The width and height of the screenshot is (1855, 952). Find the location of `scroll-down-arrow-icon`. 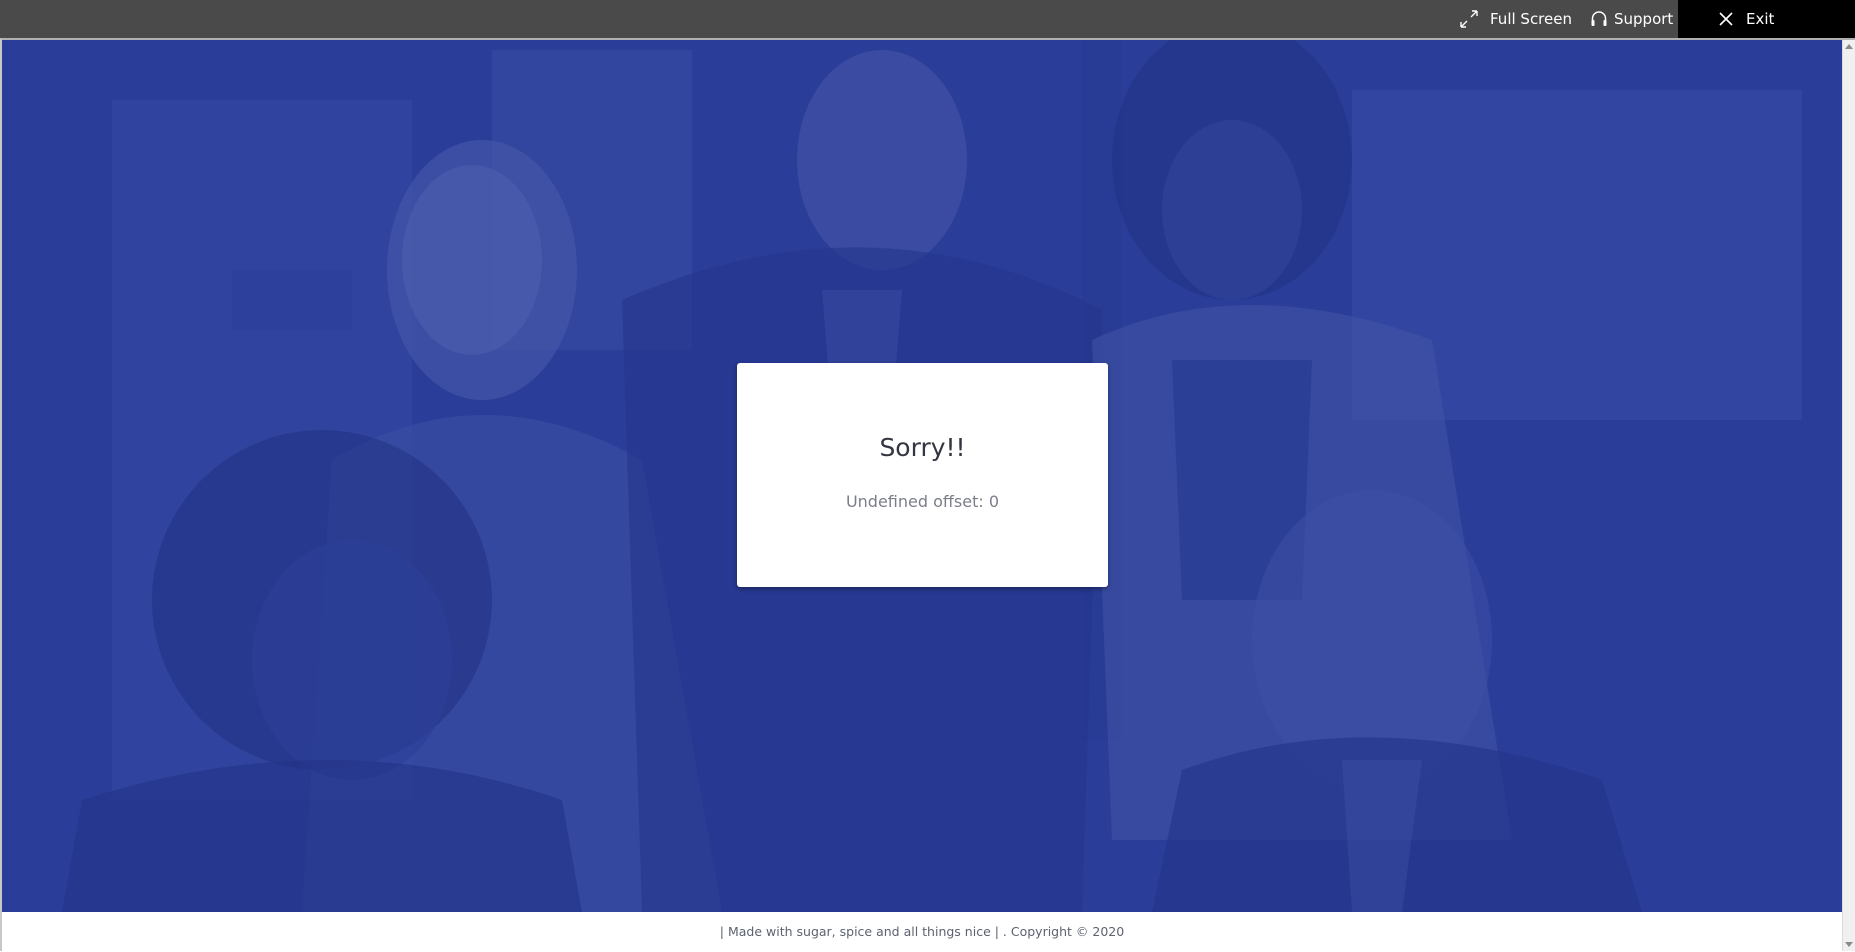

scroll-down-arrow-icon is located at coordinates (1849, 944).